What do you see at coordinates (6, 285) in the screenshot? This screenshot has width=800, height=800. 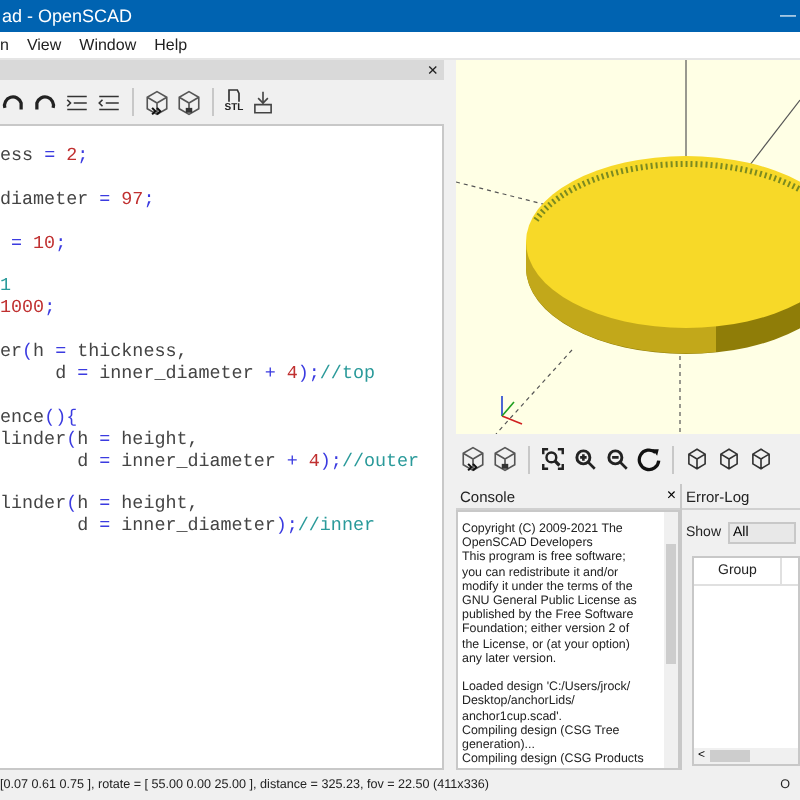 I see `code-line: 1` at bounding box center [6, 285].